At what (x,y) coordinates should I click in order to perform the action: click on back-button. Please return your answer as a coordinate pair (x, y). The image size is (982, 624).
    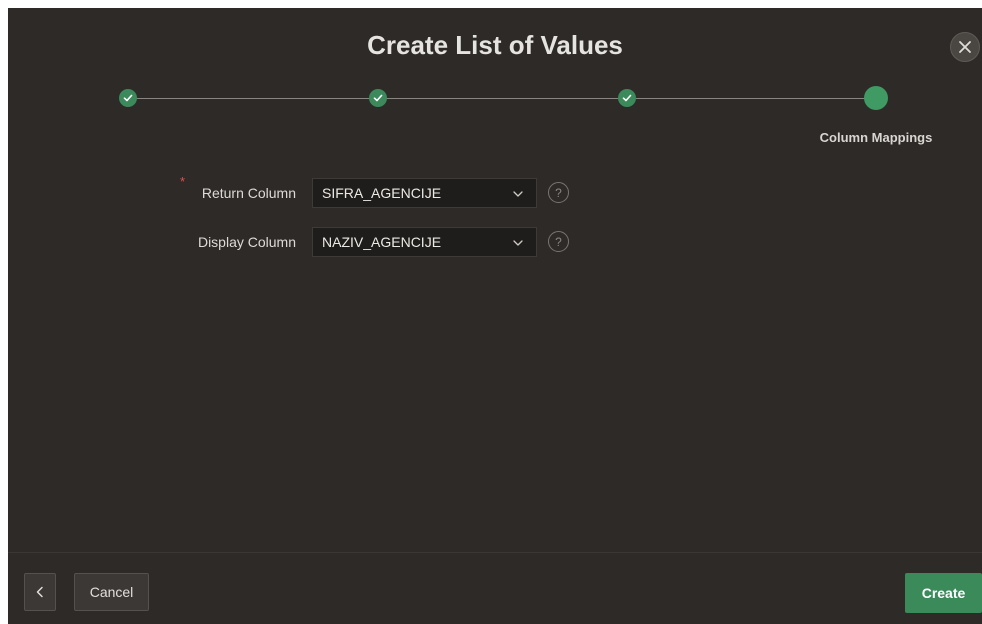
    Looking at the image, I should click on (40, 592).